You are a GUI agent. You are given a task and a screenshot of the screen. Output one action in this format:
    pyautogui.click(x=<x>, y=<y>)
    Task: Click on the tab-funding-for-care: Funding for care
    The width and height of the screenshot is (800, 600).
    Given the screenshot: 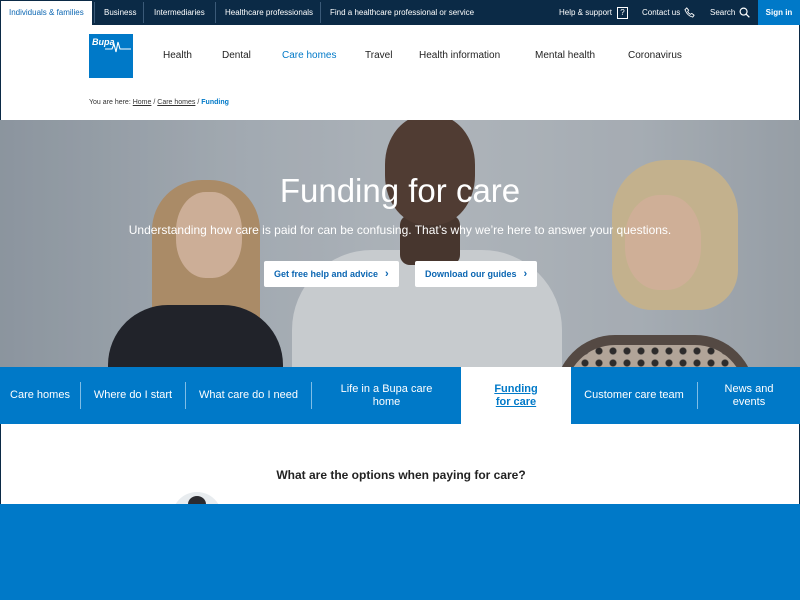 What is the action you would take?
    pyautogui.click(x=516, y=395)
    